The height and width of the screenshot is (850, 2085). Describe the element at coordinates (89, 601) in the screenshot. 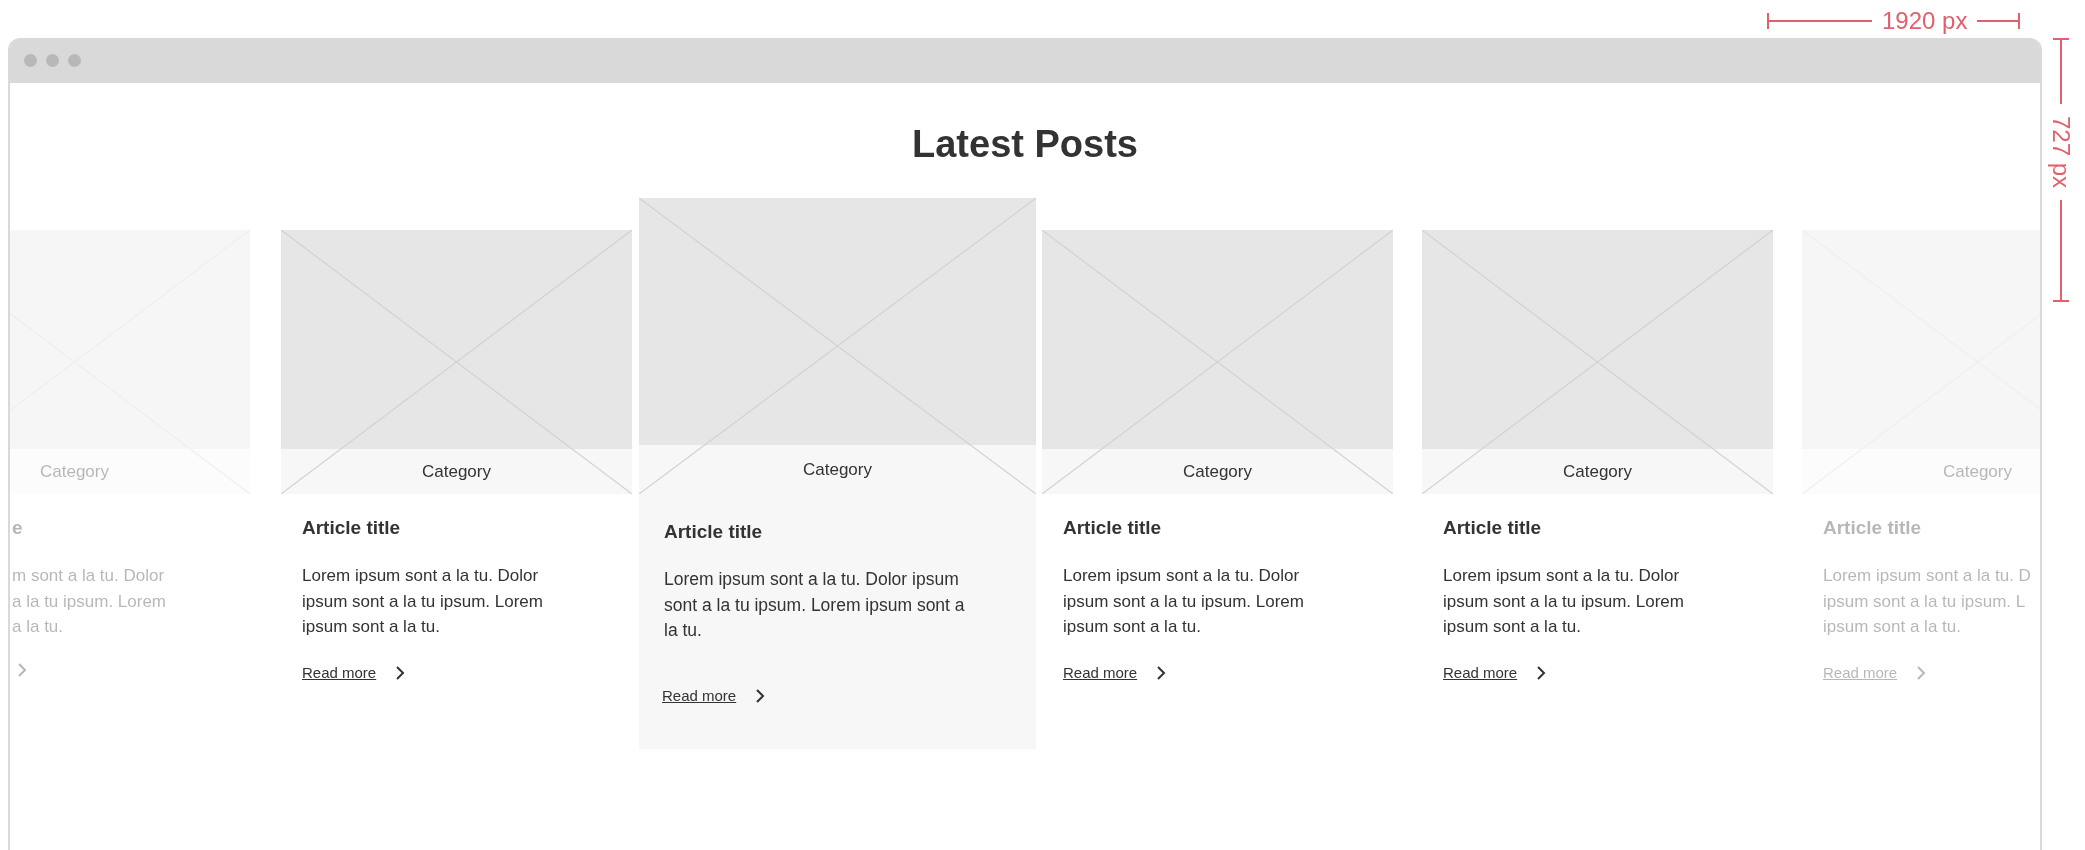

I see `excerpt-line: a la tu ipsum. Lorem` at that location.